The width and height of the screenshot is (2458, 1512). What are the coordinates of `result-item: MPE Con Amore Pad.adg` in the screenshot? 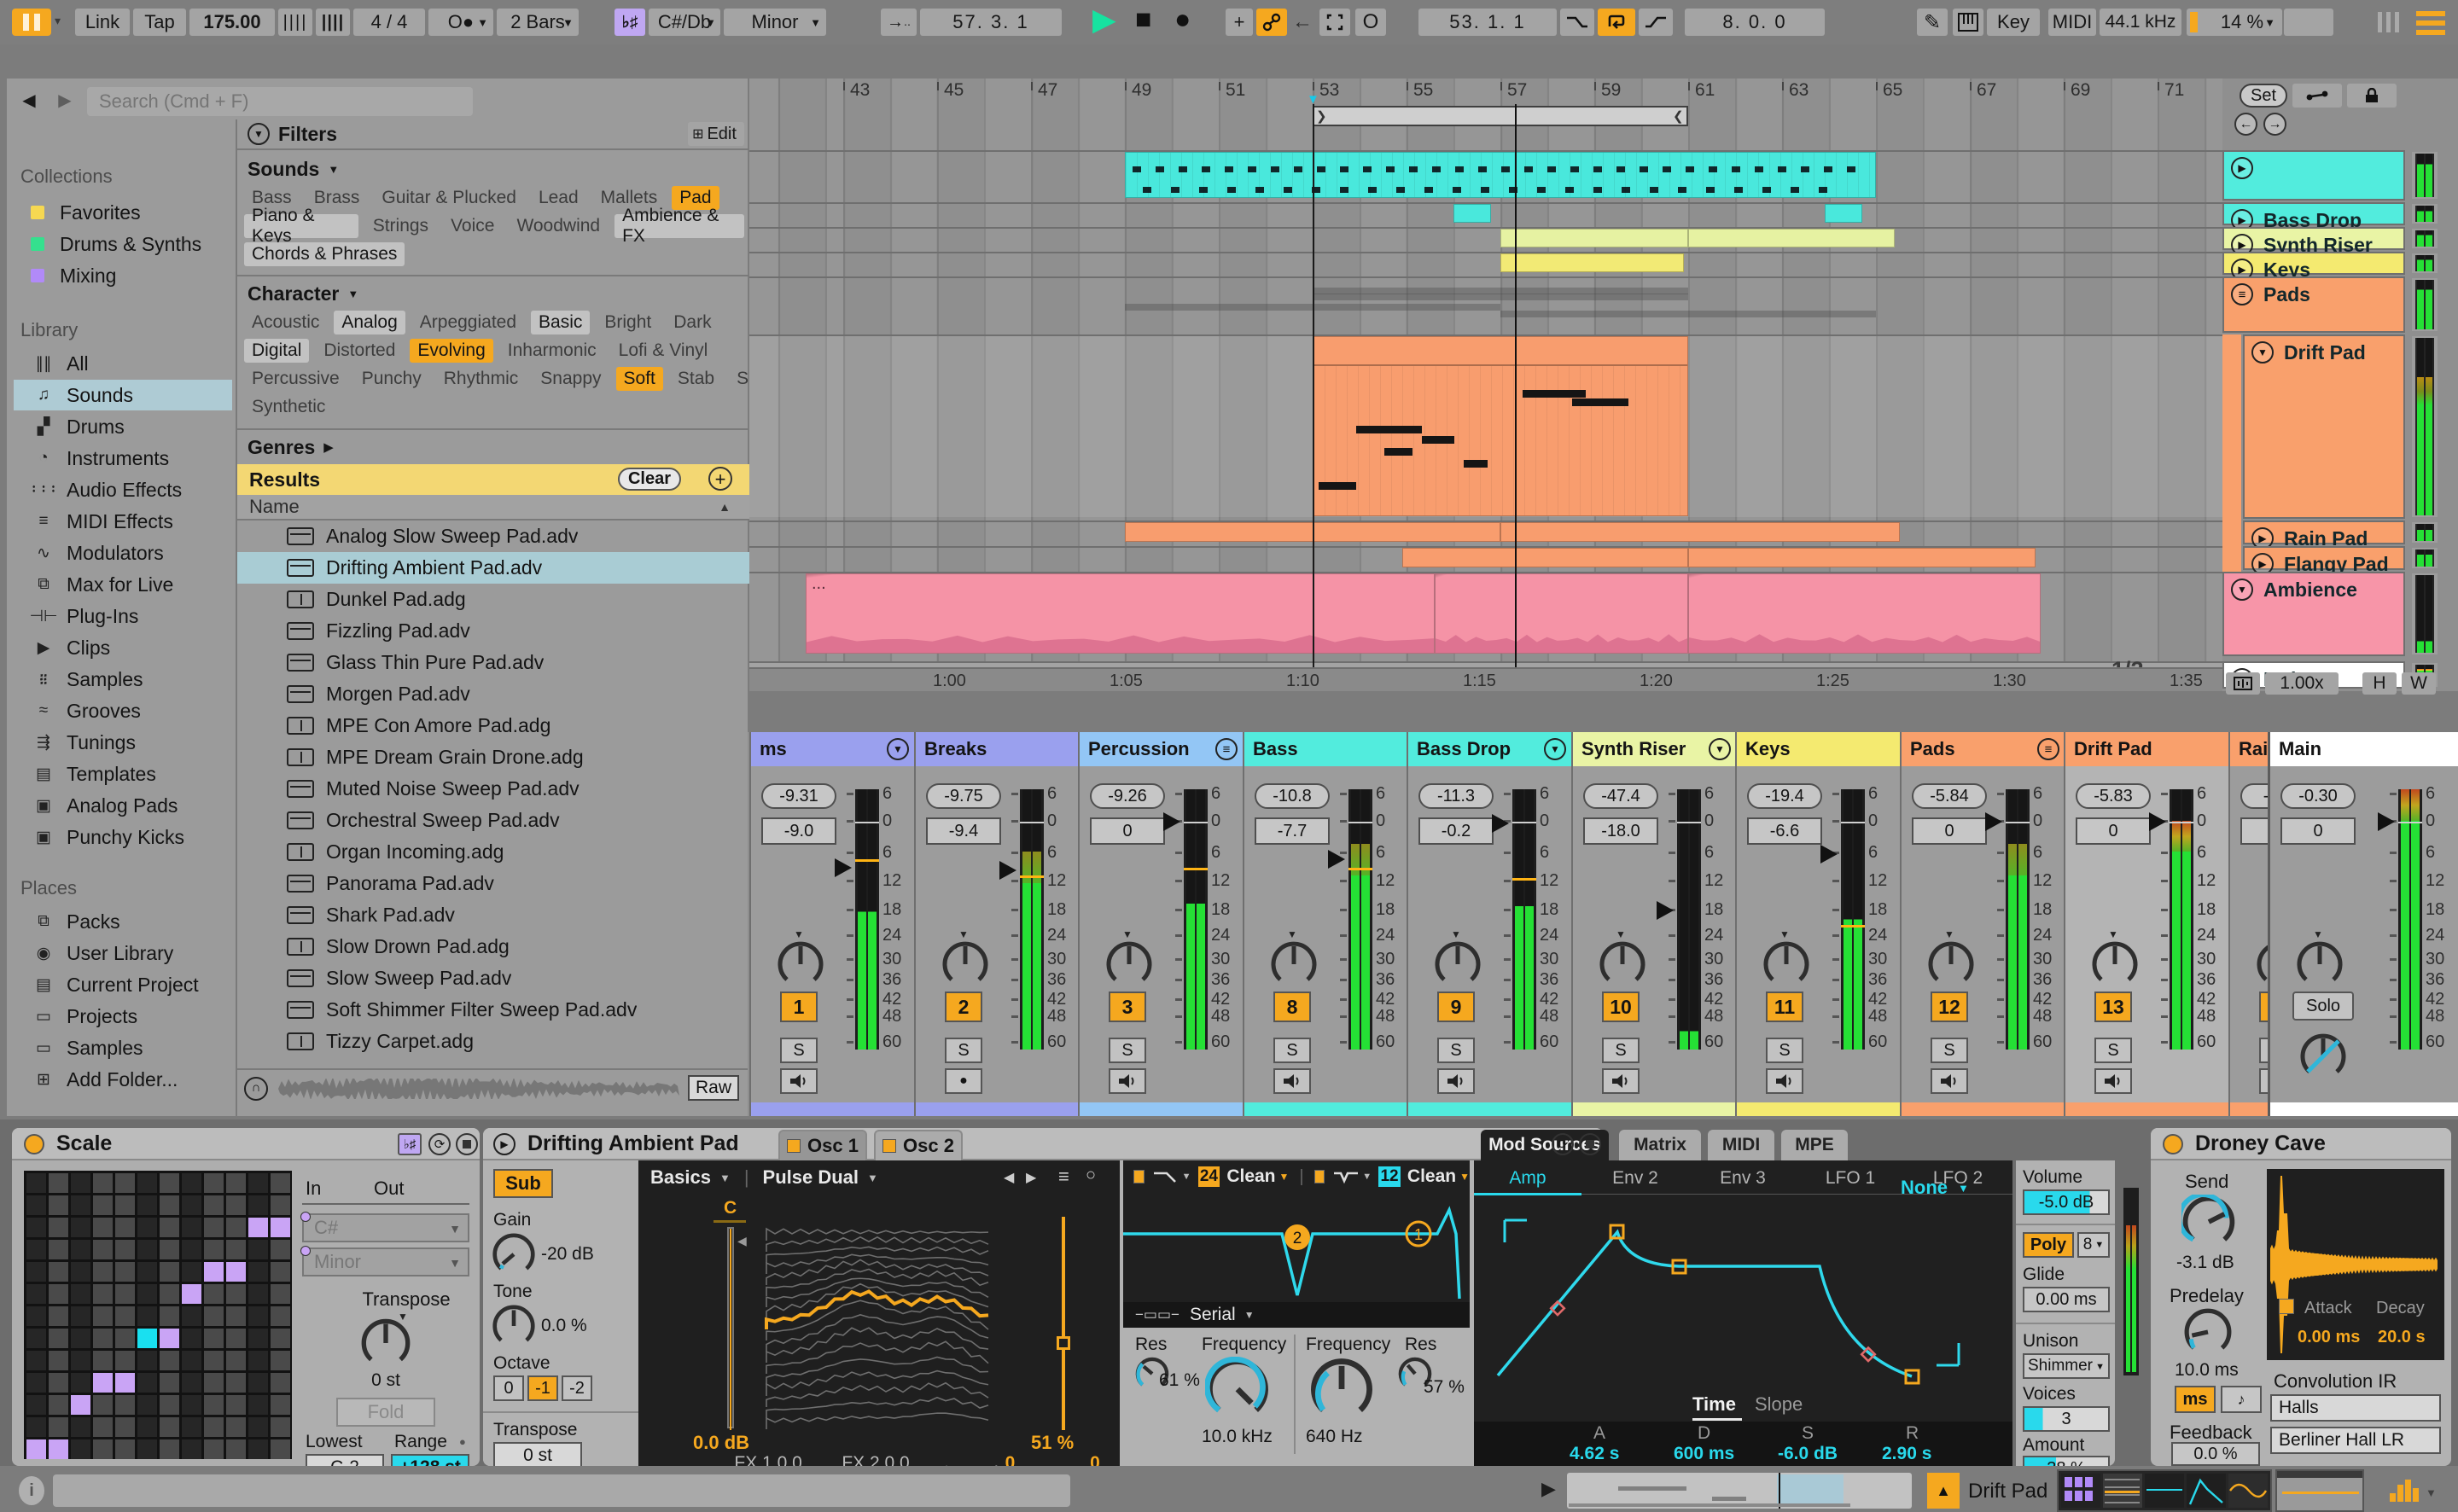 It's located at (493, 725).